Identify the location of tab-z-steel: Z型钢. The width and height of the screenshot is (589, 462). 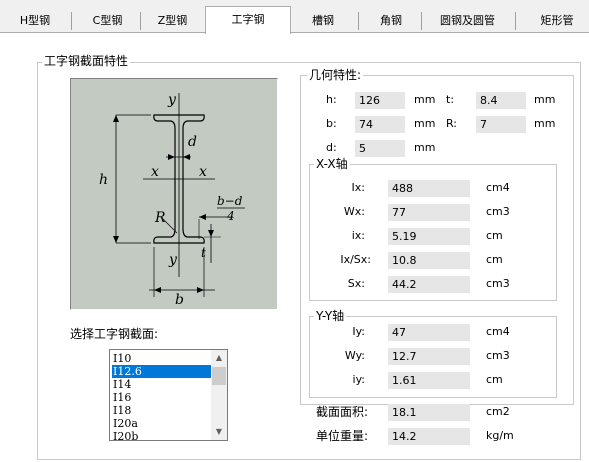
(172, 21).